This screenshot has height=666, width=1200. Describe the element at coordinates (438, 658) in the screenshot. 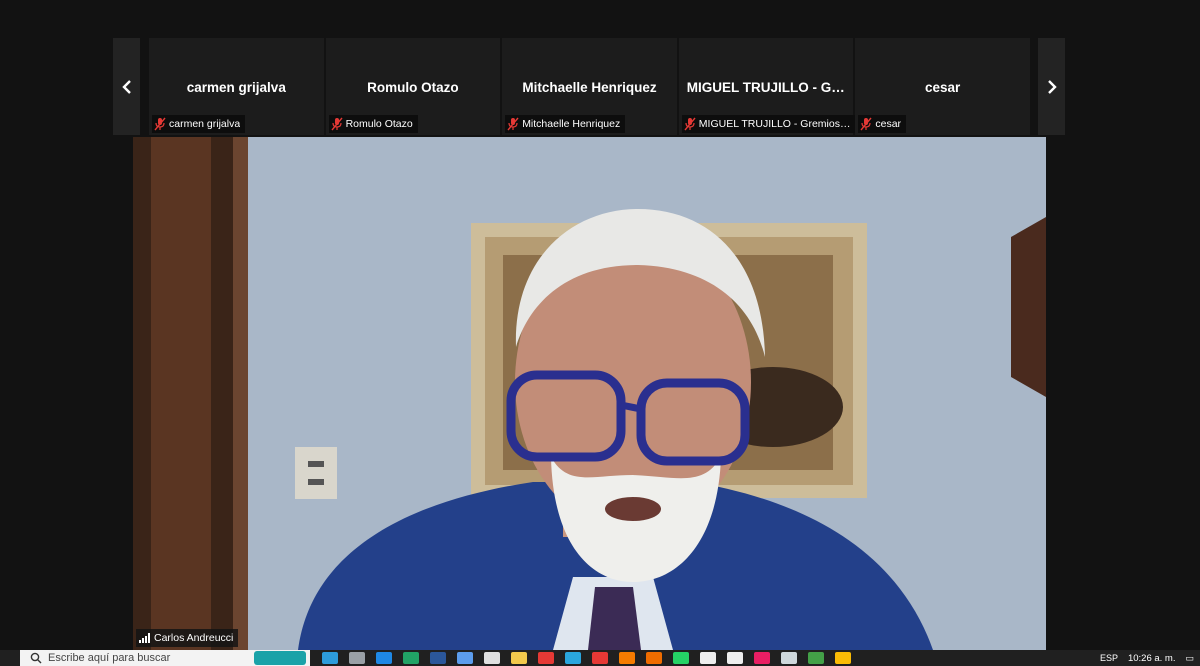

I see `word-icon` at that location.